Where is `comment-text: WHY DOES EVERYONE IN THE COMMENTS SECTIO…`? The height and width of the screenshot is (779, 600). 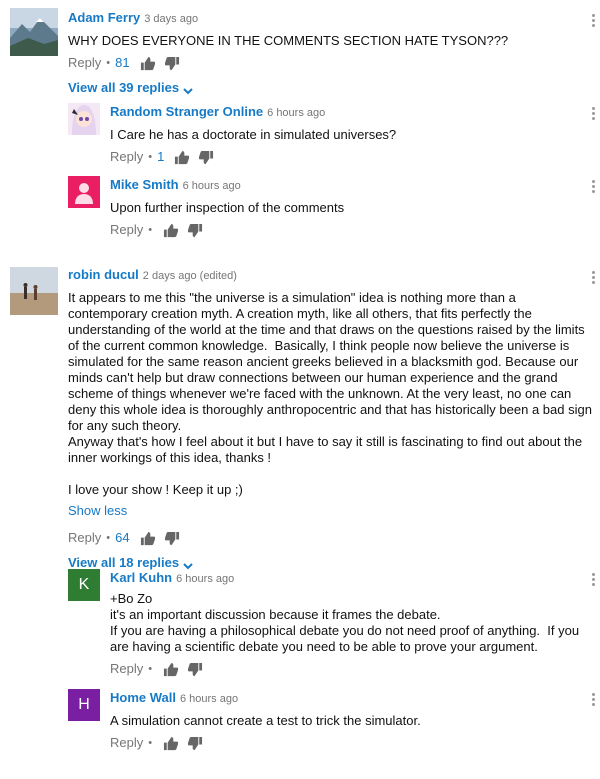 comment-text: WHY DOES EVERYONE IN THE COMMENTS SECTIO… is located at coordinates (288, 40).